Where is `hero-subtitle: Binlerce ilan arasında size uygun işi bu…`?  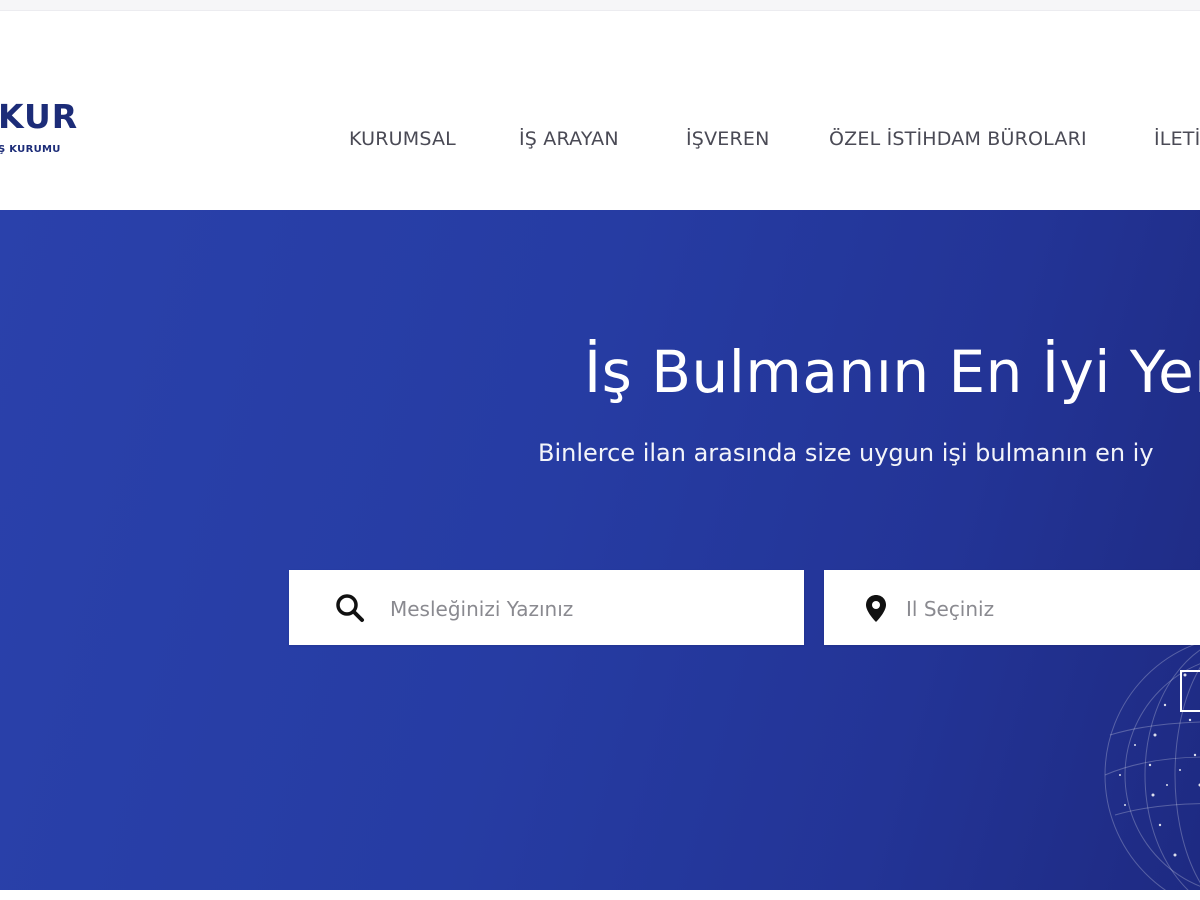 hero-subtitle: Binlerce ilan arasında size uygun işi bu… is located at coordinates (846, 453).